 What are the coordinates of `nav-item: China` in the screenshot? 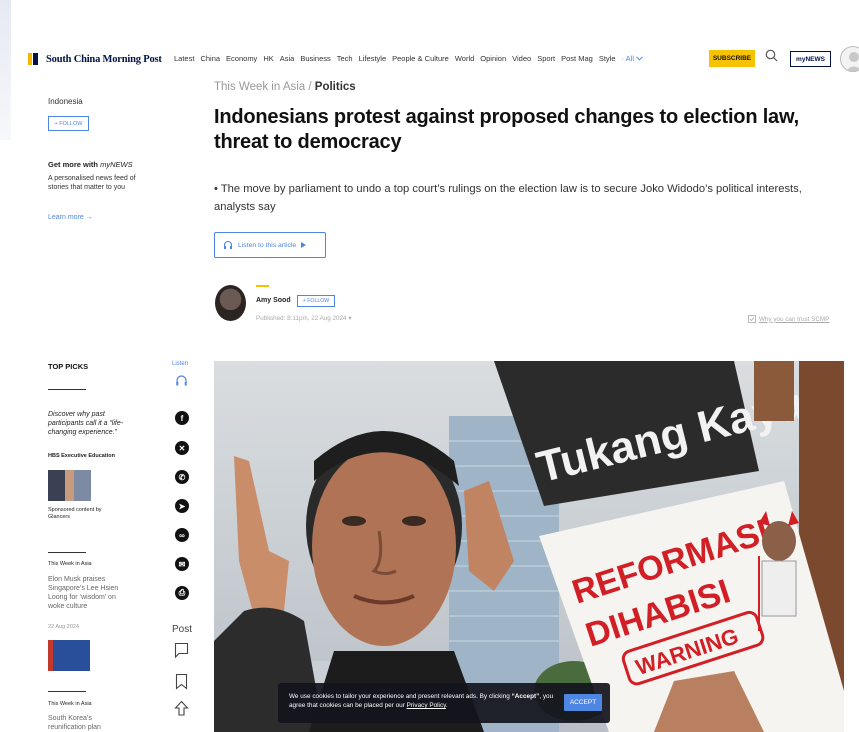 It's located at (210, 58).